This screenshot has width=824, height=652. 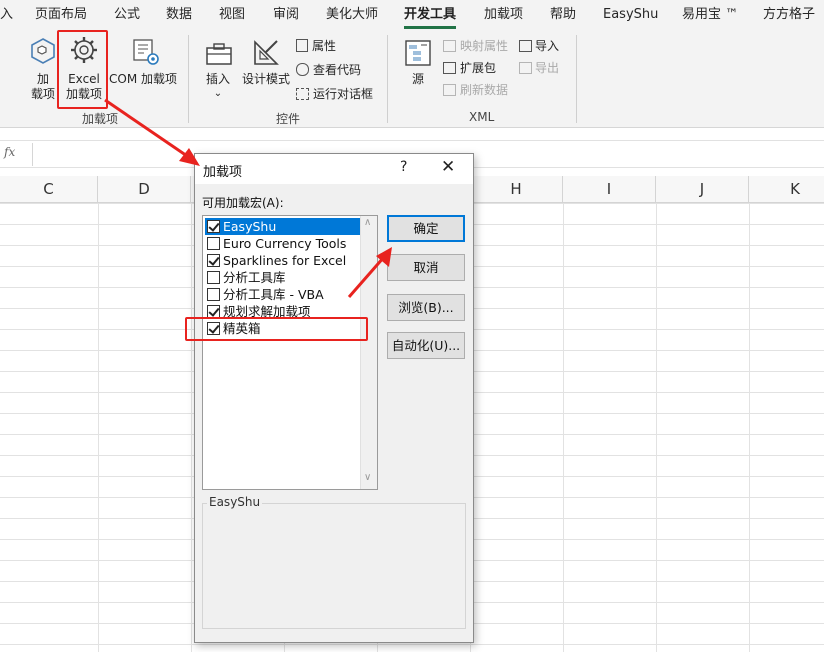 I want to click on arrow-to-dialog, so click(x=152, y=132).